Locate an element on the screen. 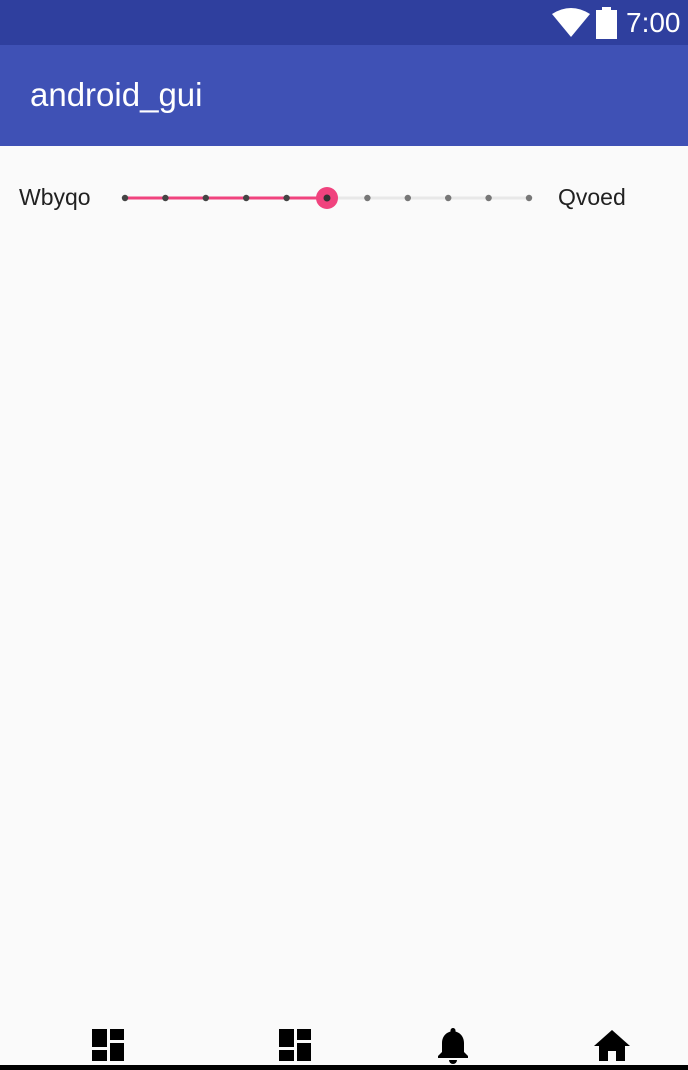 This screenshot has height=1070, width=688. battery-icon is located at coordinates (606, 23).